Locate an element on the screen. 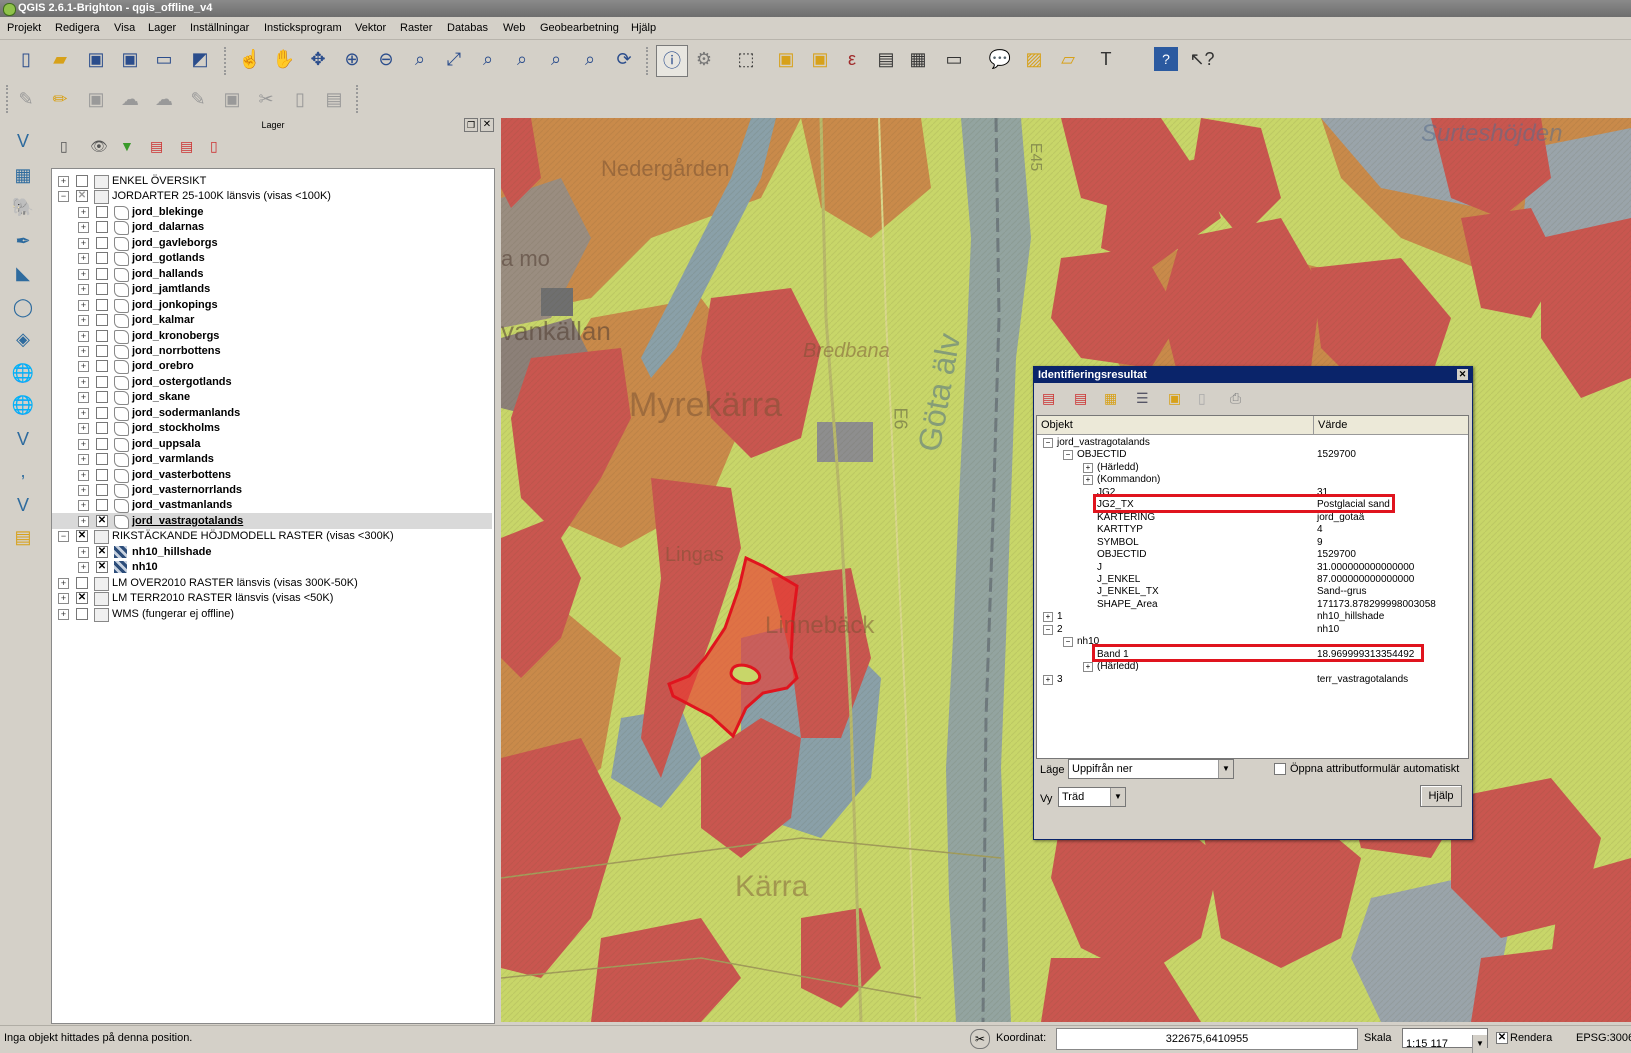 The height and width of the screenshot is (1053, 1631). copy-feature-icon: ▯ is located at coordinates (1209, 398).